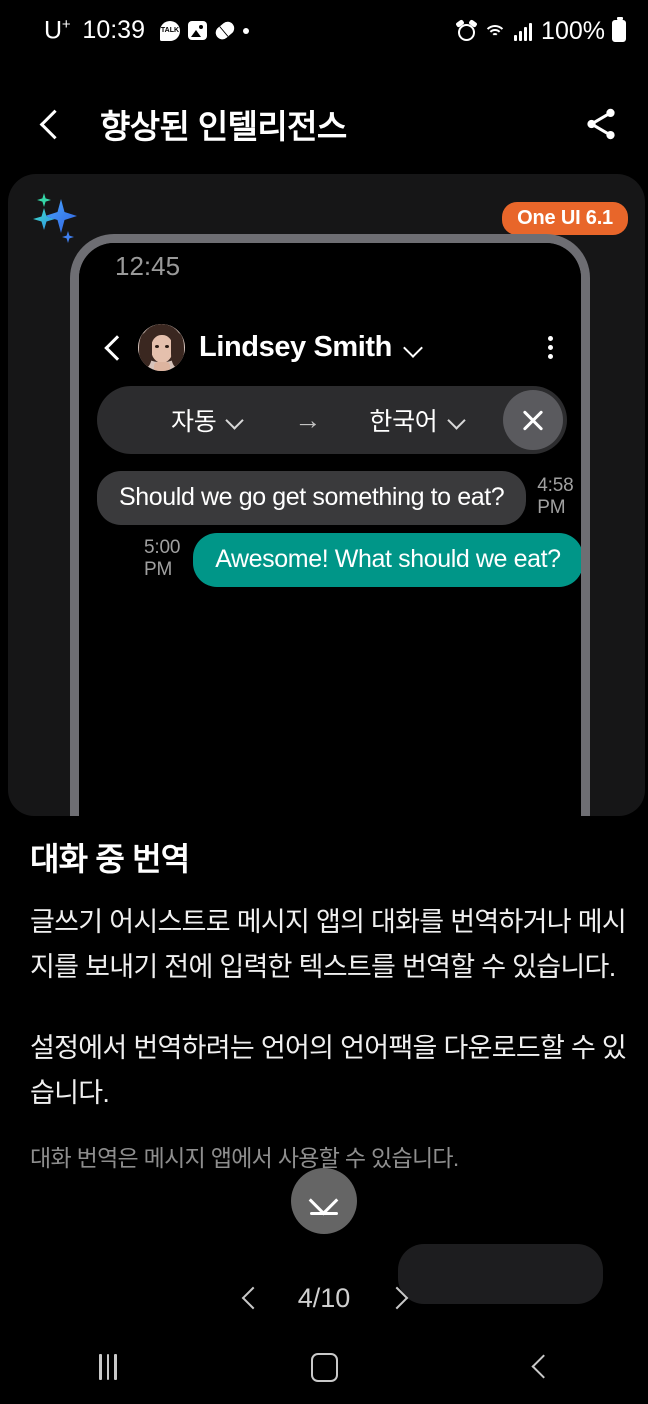 The width and height of the screenshot is (648, 1404). Describe the element at coordinates (324, 31) in the screenshot. I see `status-bar: U+ 10:39 TALK 100%` at that location.